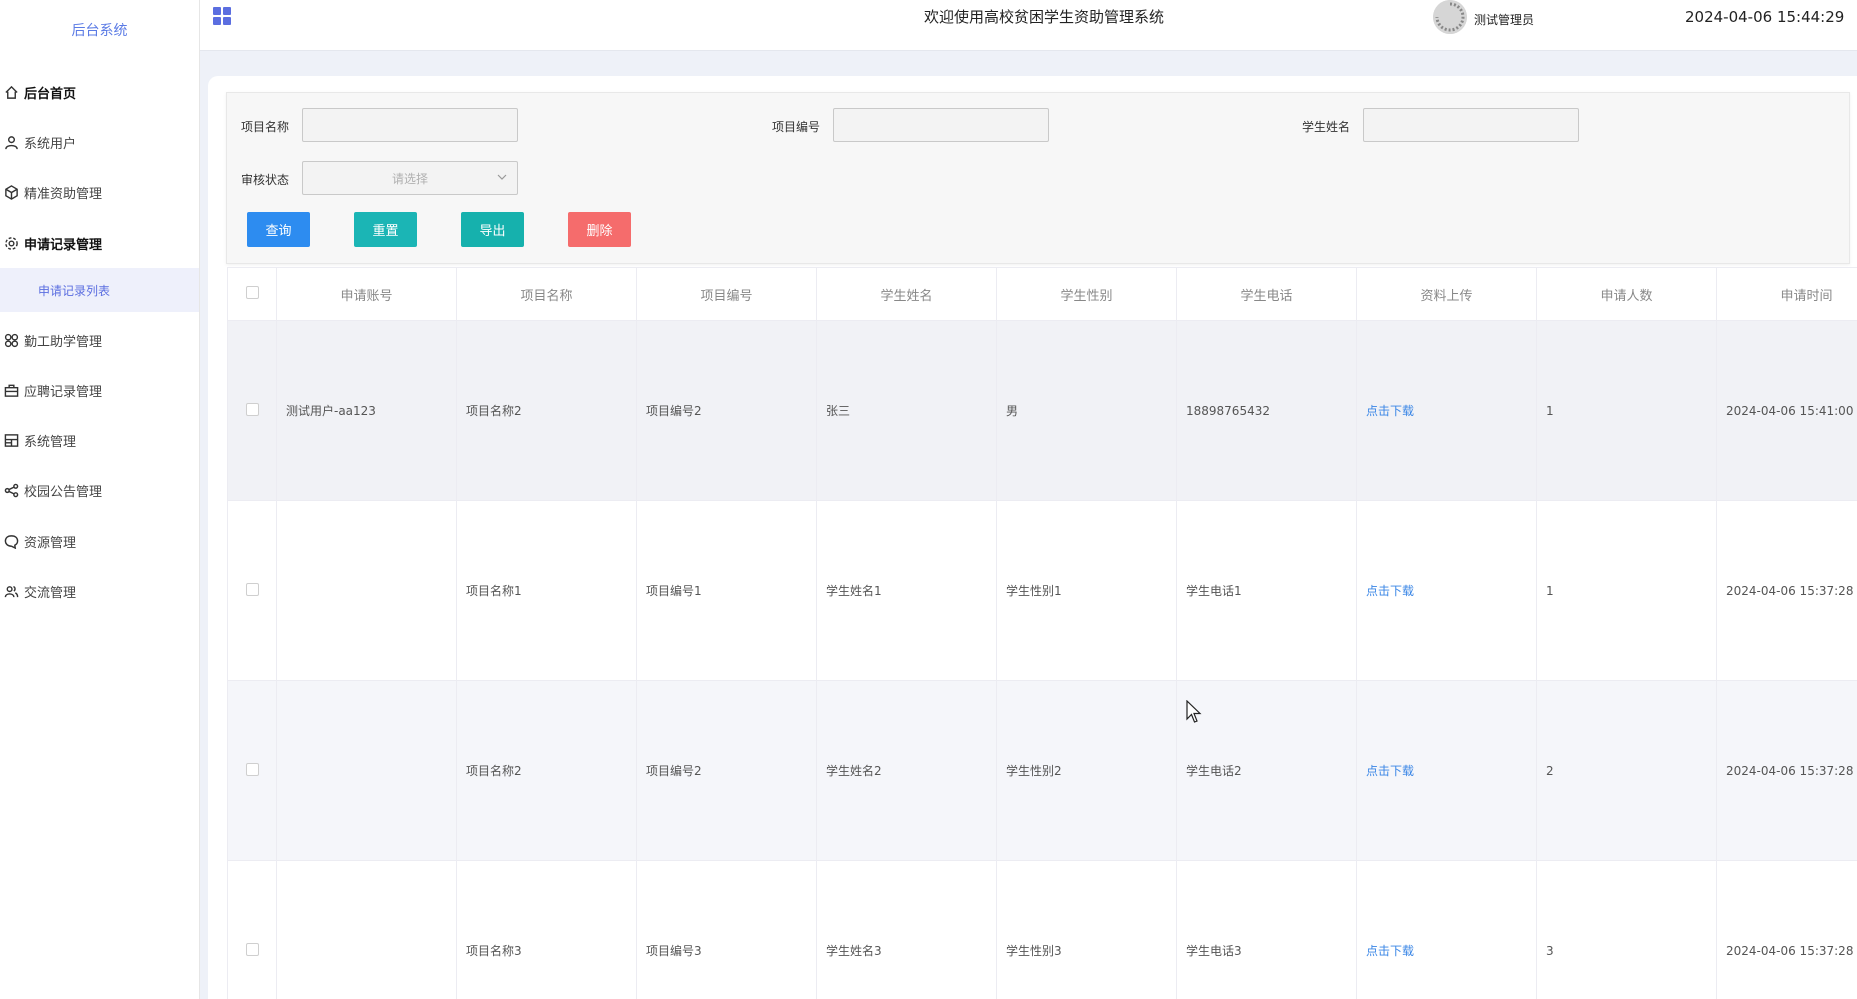 The image size is (1857, 999). Describe the element at coordinates (599, 229) in the screenshot. I see `delete-button: 删除` at that location.